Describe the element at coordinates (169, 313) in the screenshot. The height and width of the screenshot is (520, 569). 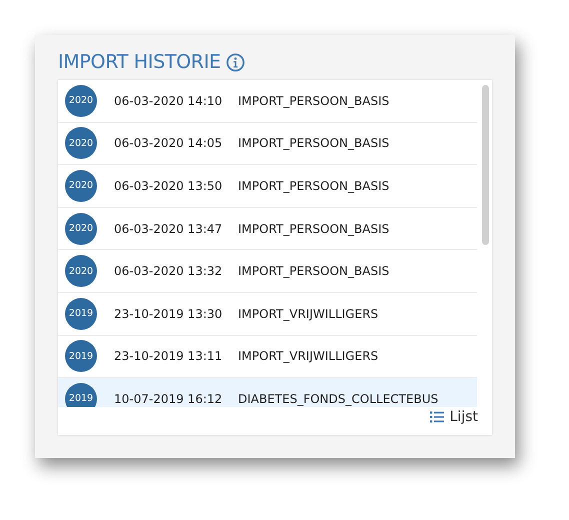
I see `import-datetime: 23-10-2019 13:30` at that location.